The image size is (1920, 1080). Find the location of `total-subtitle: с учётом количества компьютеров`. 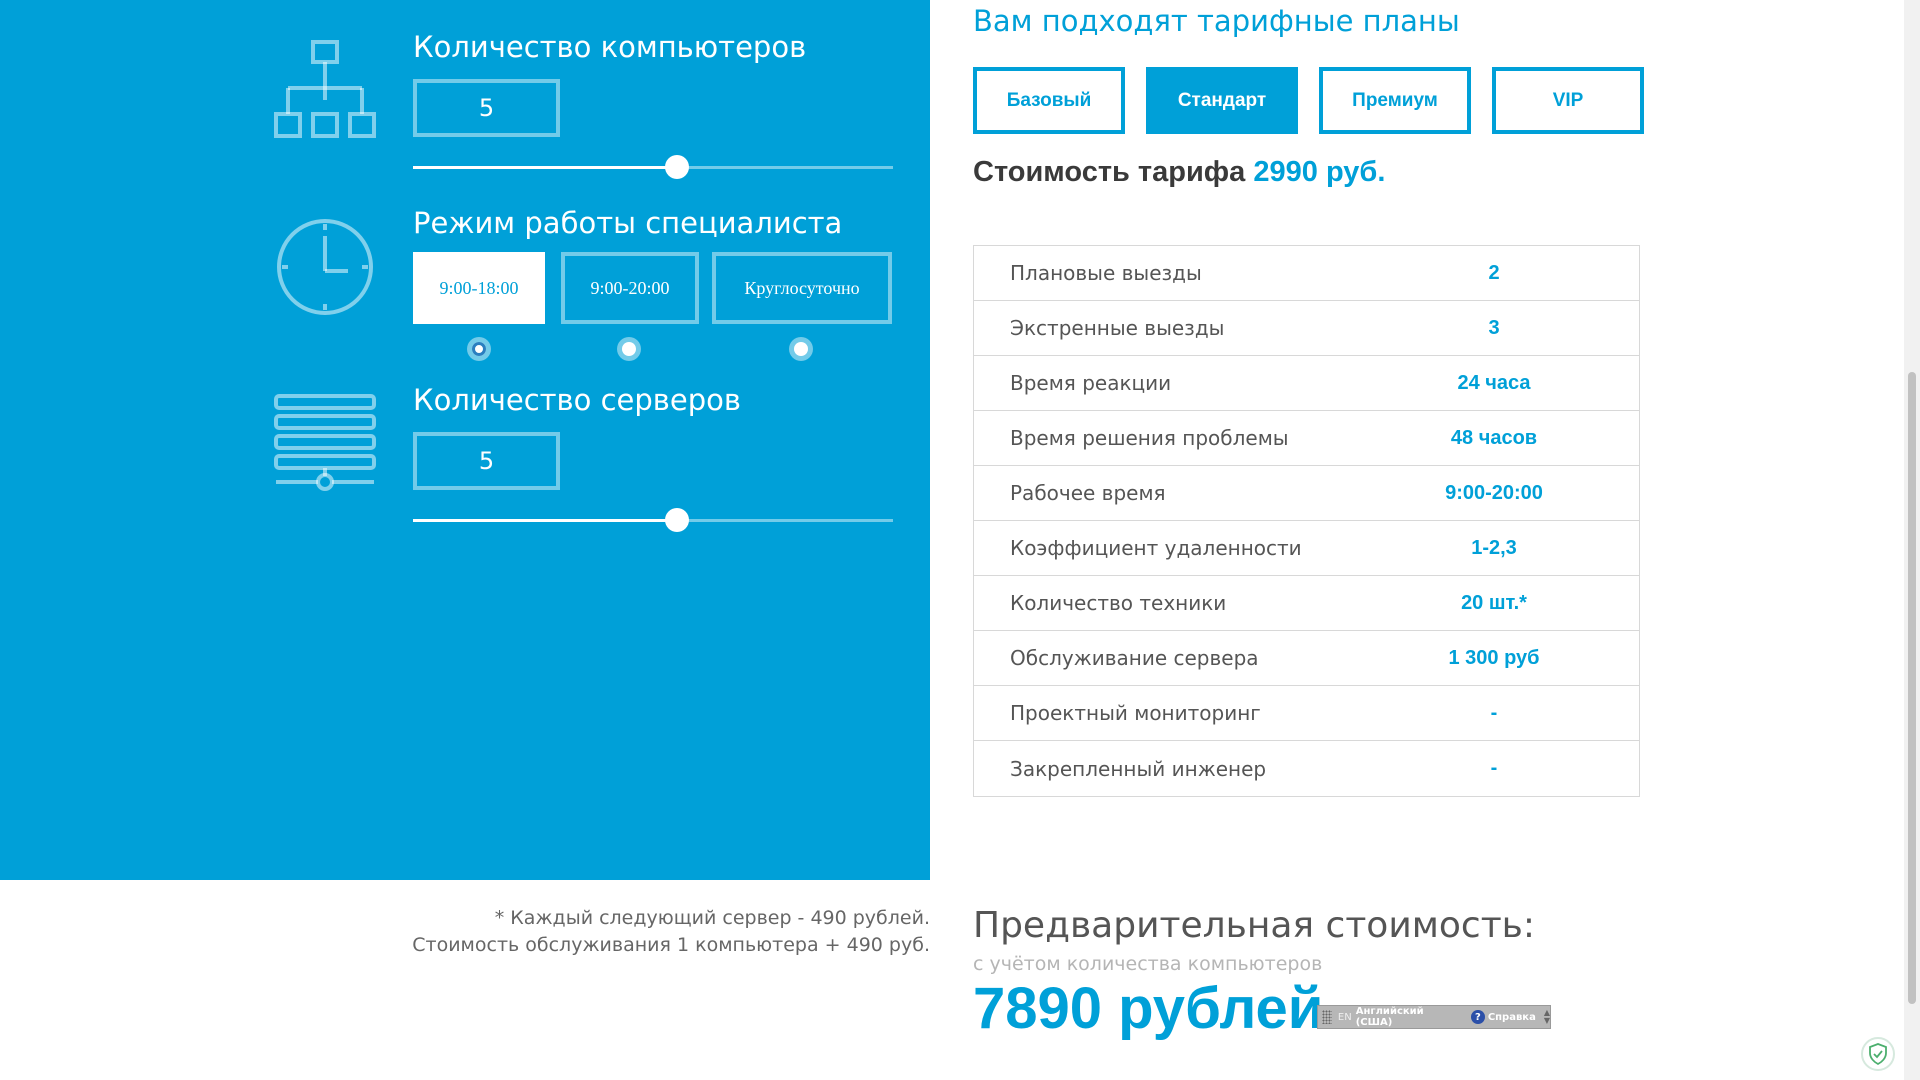

total-subtitle: с учётом количества компьютеров is located at coordinates (1148, 964).